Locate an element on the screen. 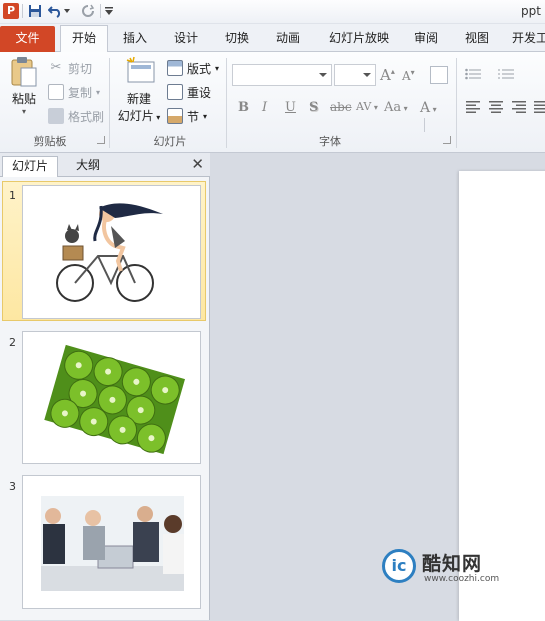  tab-review: 审阅 is located at coordinates (426, 39).